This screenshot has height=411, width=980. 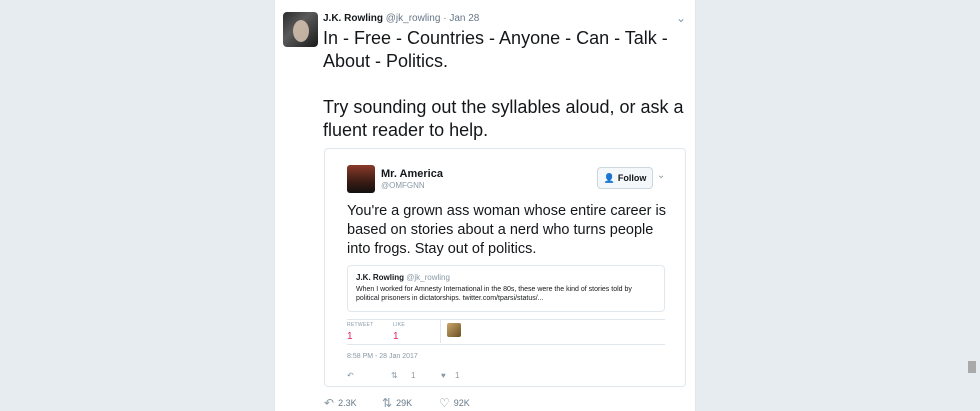 What do you see at coordinates (300, 29) in the screenshot?
I see `author-avatar` at bounding box center [300, 29].